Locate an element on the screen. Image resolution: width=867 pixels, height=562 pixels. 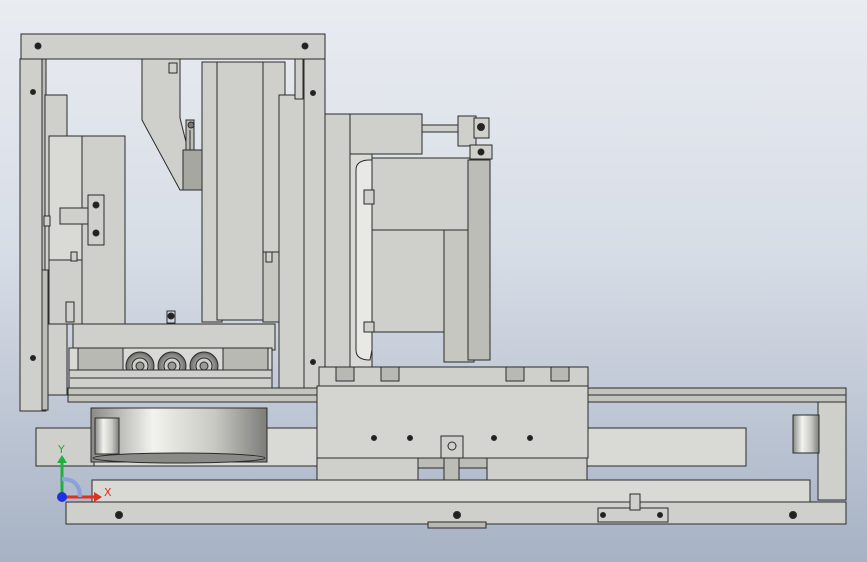
z-axis-marker is located at coordinates (62, 497).